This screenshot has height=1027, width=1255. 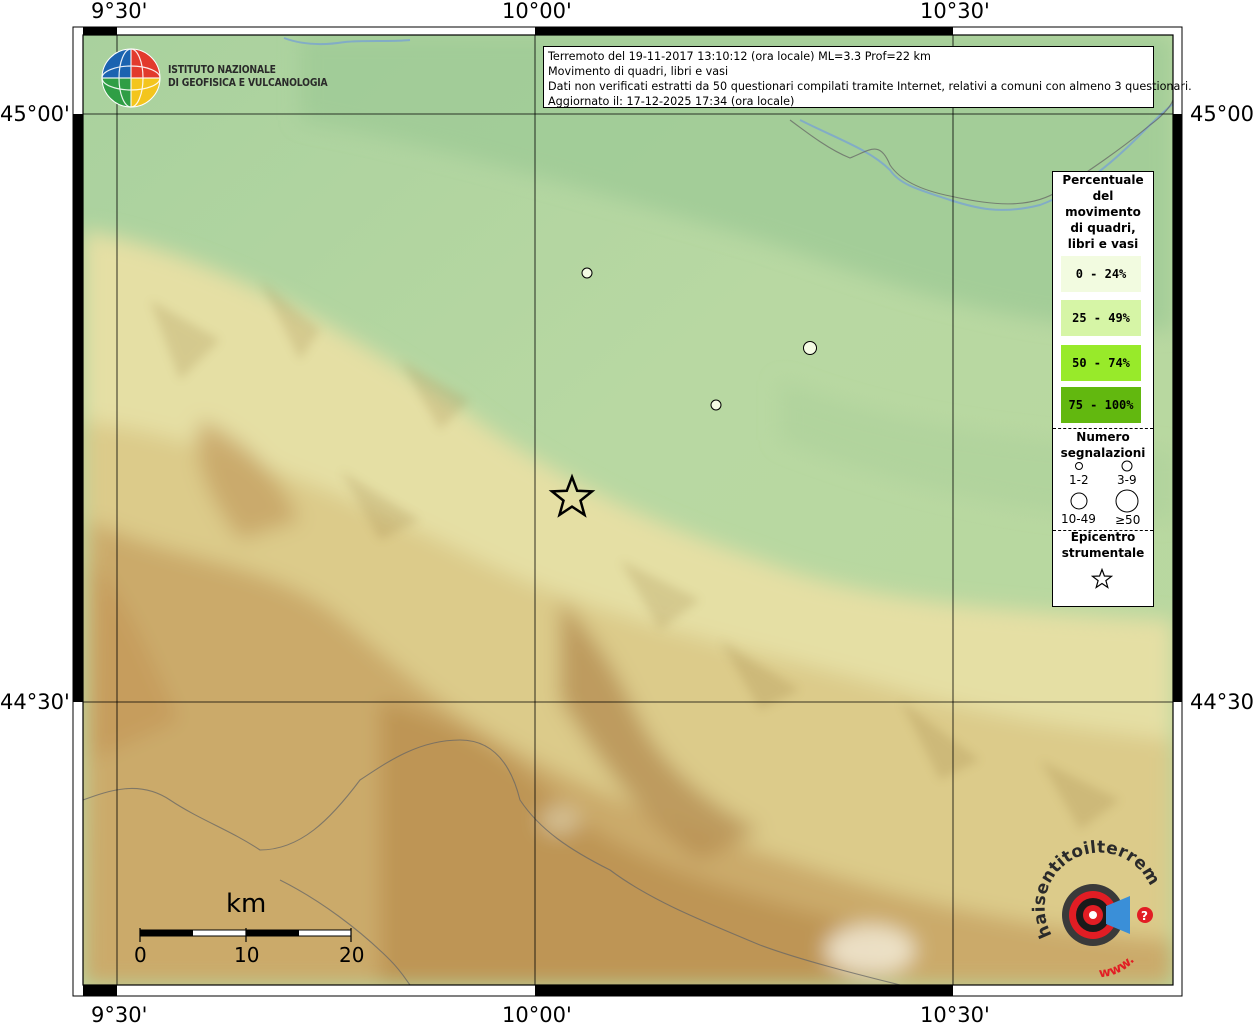 I want to click on legend-count-label-1-2: 1-2, so click(x=1079, y=480).